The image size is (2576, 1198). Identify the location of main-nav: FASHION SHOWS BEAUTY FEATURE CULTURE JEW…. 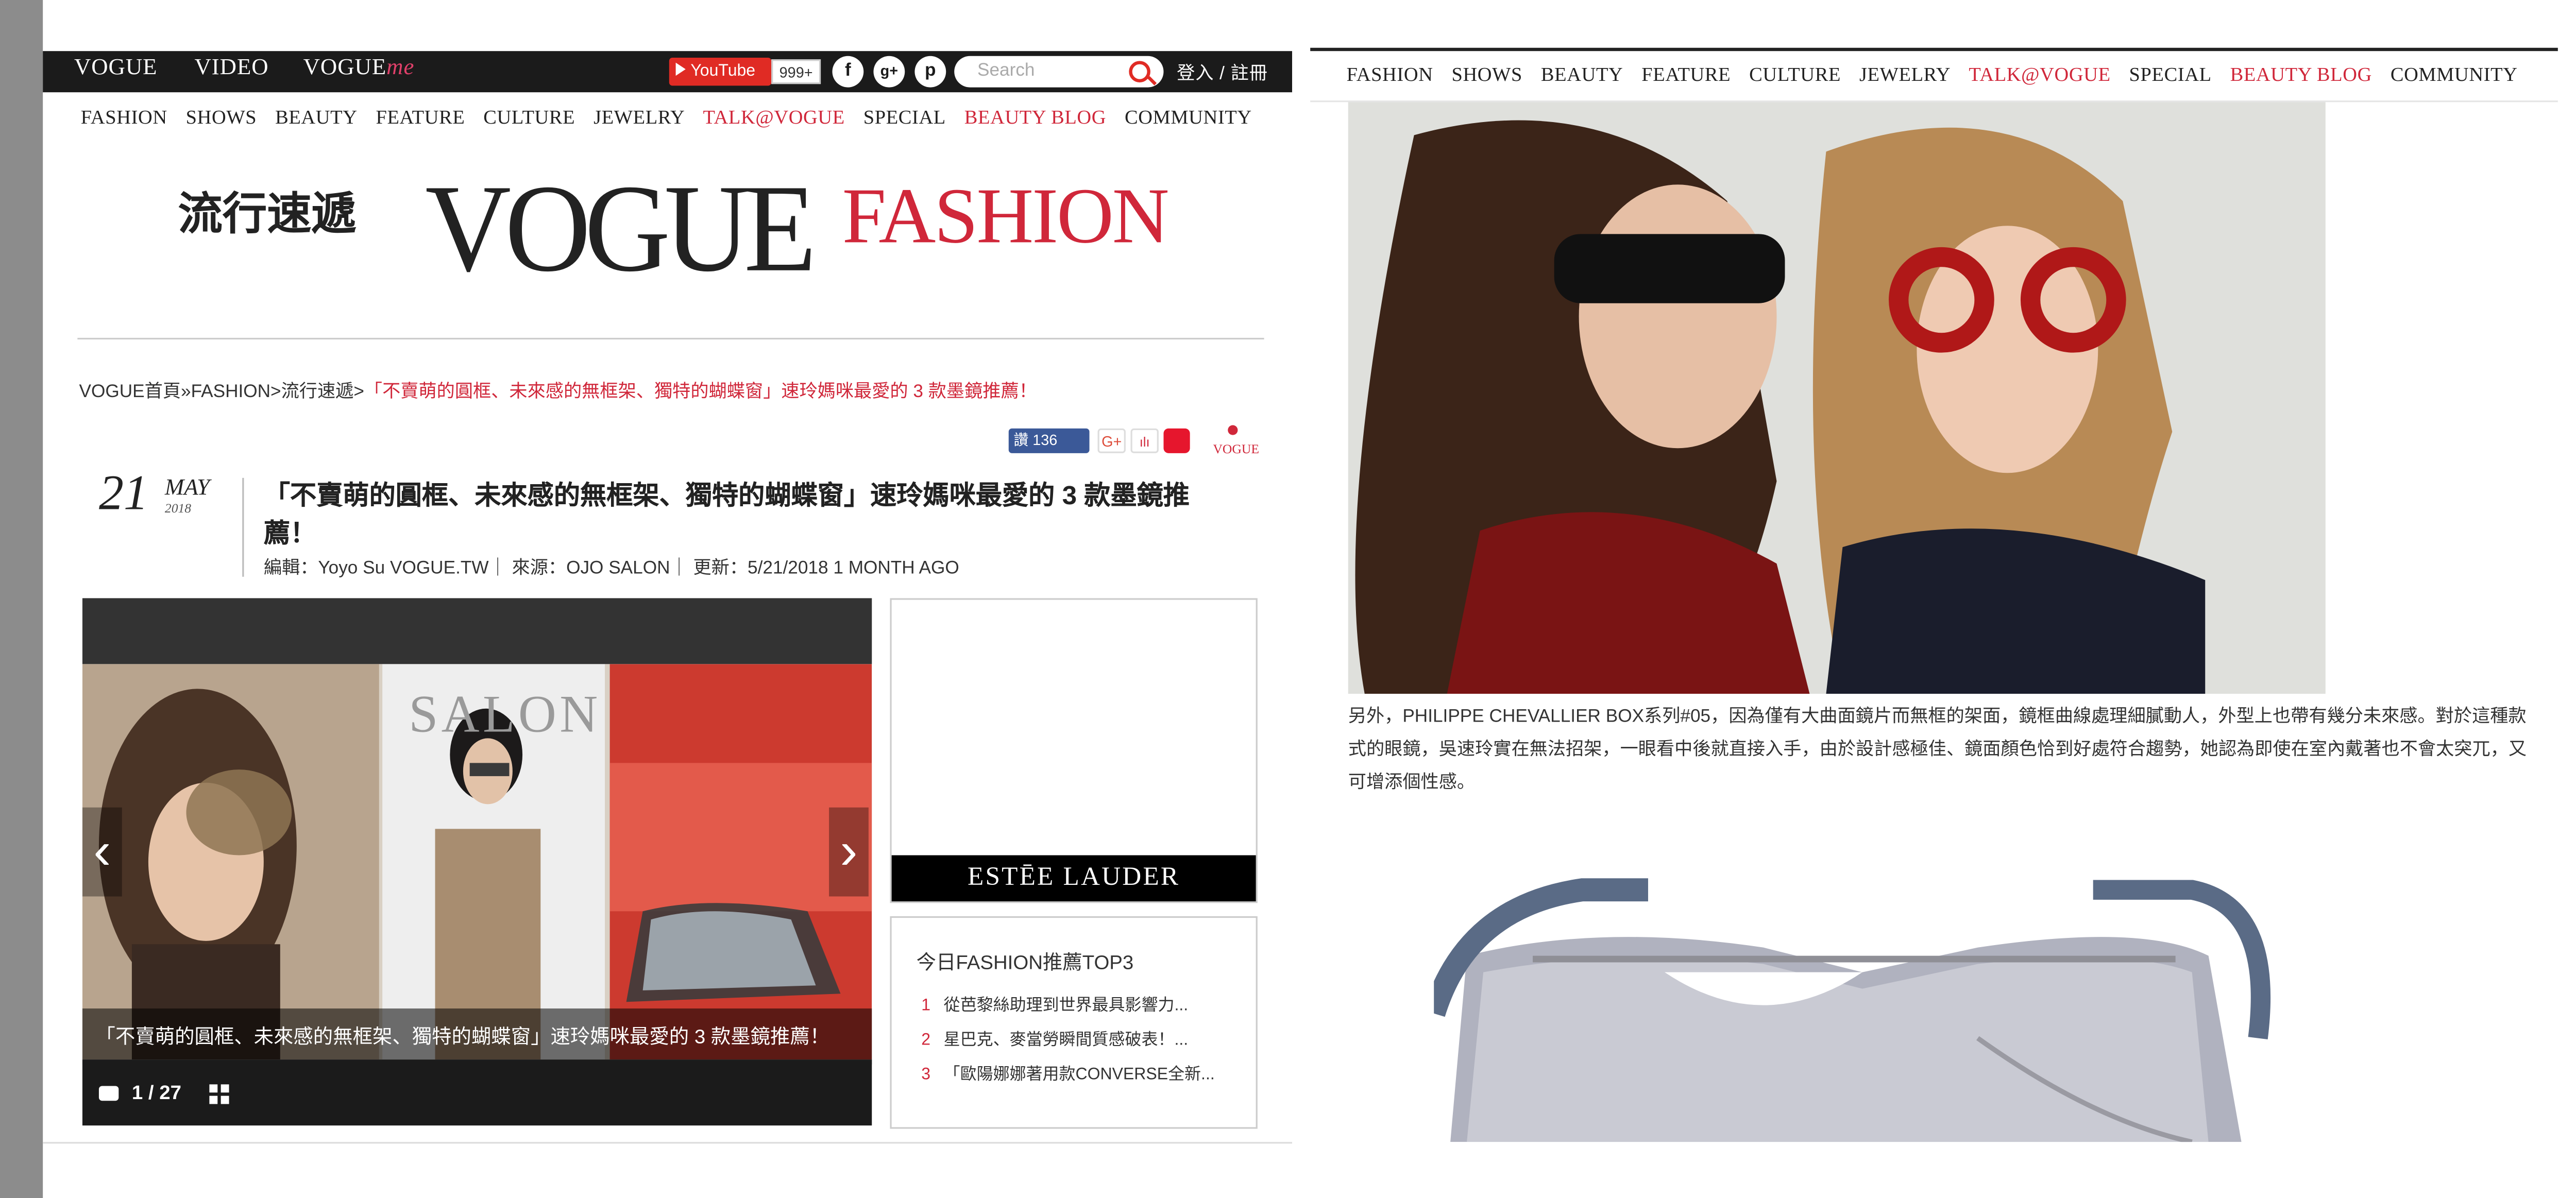
(673, 118).